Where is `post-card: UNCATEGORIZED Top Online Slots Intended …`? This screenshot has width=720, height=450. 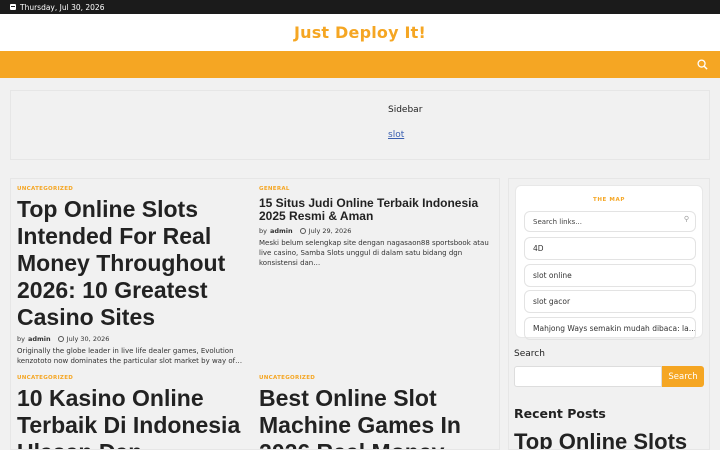
post-card: UNCATEGORIZED Top Online Slots Intended … is located at coordinates (132, 276).